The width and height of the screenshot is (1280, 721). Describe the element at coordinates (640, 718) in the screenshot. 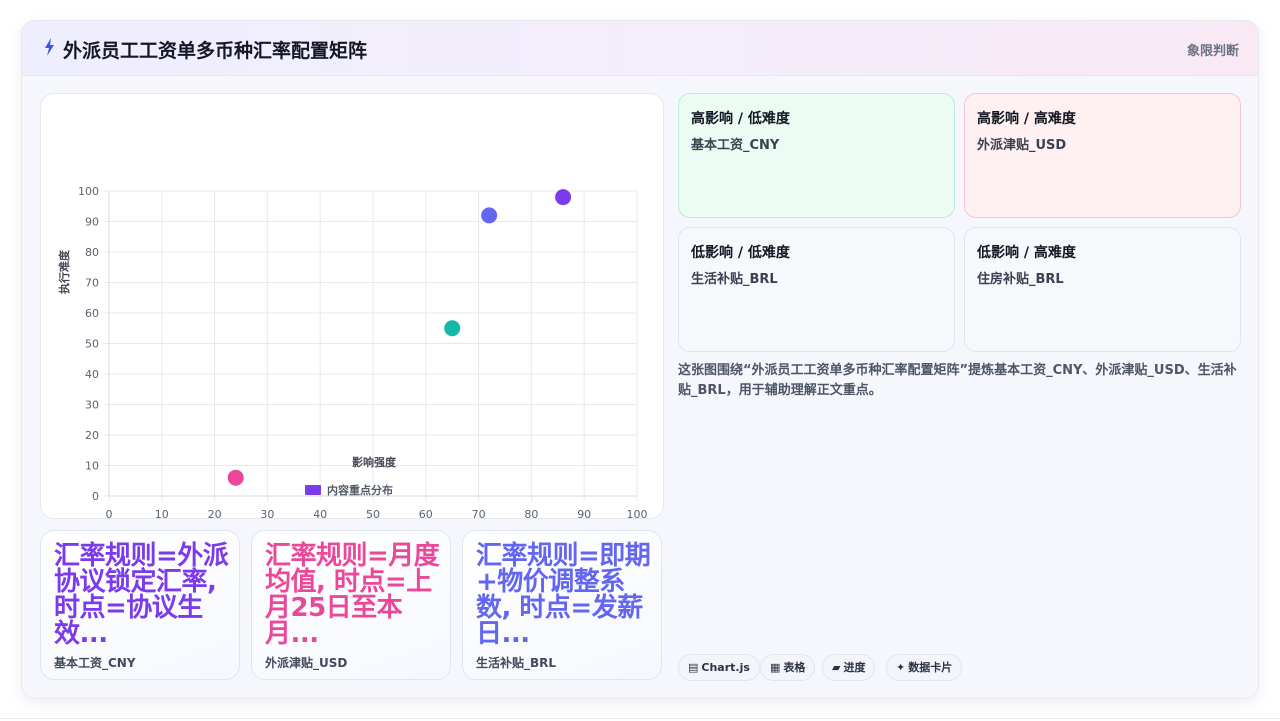

I see `page-bottom-divider` at that location.